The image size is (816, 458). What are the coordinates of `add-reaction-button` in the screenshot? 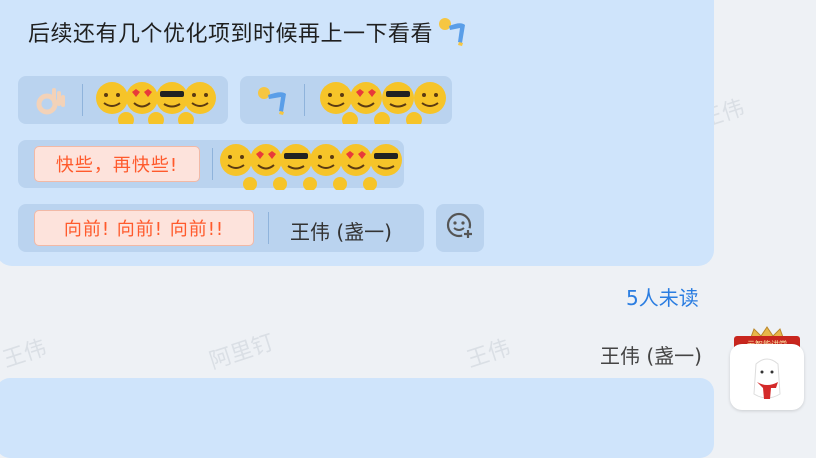 It's located at (460, 228).